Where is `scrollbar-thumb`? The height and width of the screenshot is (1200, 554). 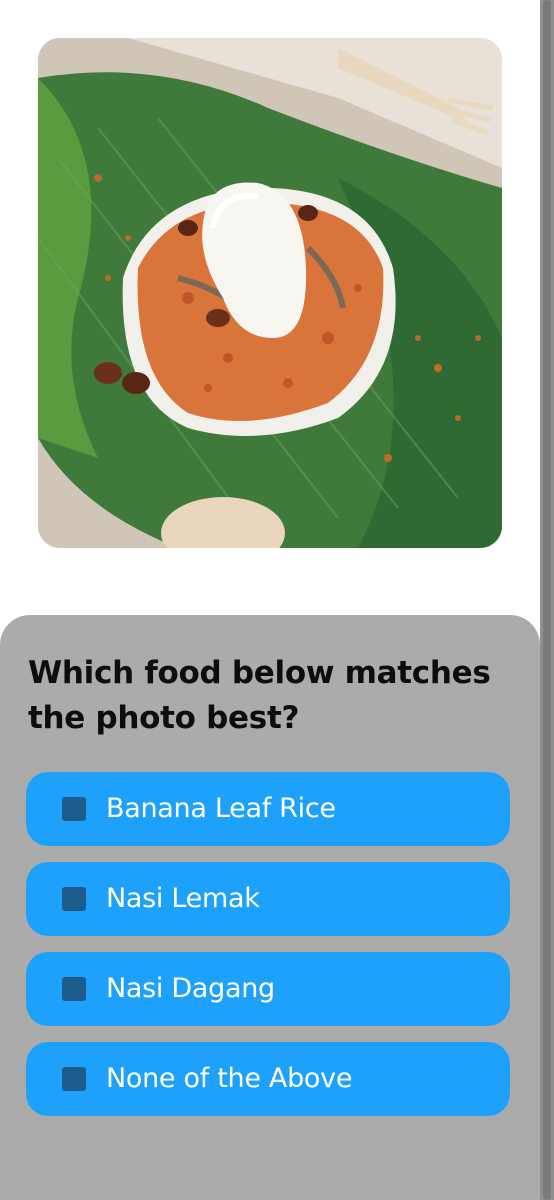
scrollbar-thumb is located at coordinates (547, 600).